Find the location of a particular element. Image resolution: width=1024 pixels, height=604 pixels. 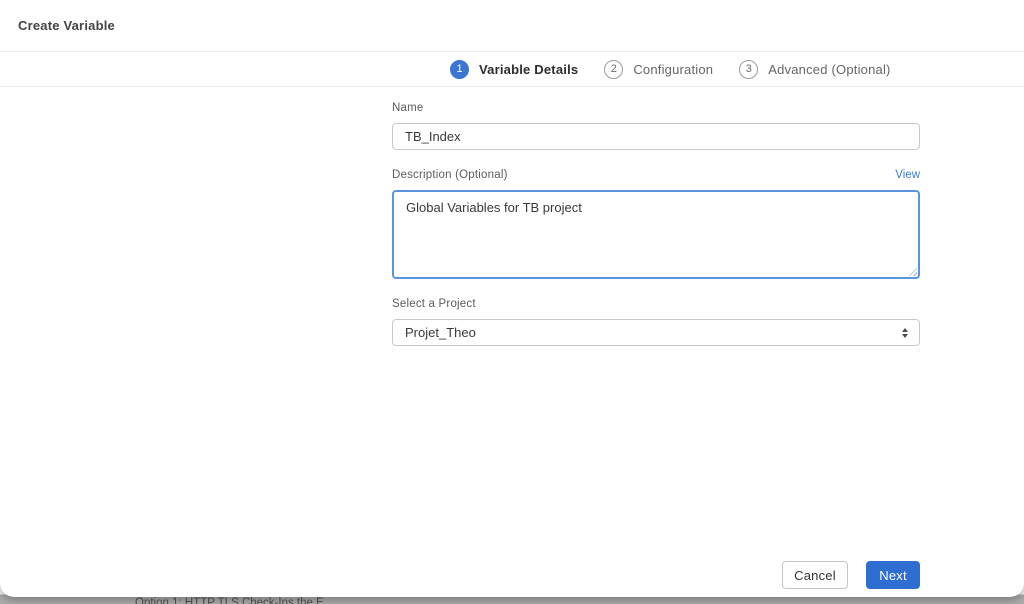

project-selected-value: Projet_Theo is located at coordinates (440, 332).